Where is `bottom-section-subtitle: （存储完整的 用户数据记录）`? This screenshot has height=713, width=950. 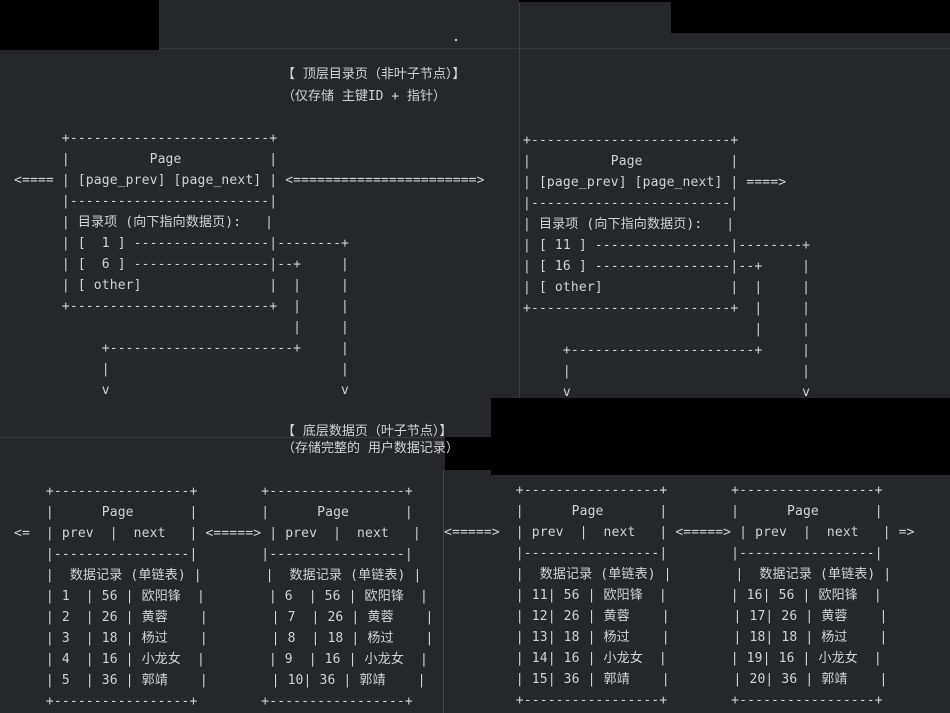 bottom-section-subtitle: （存储完整的 用户数据记录） is located at coordinates (370, 448).